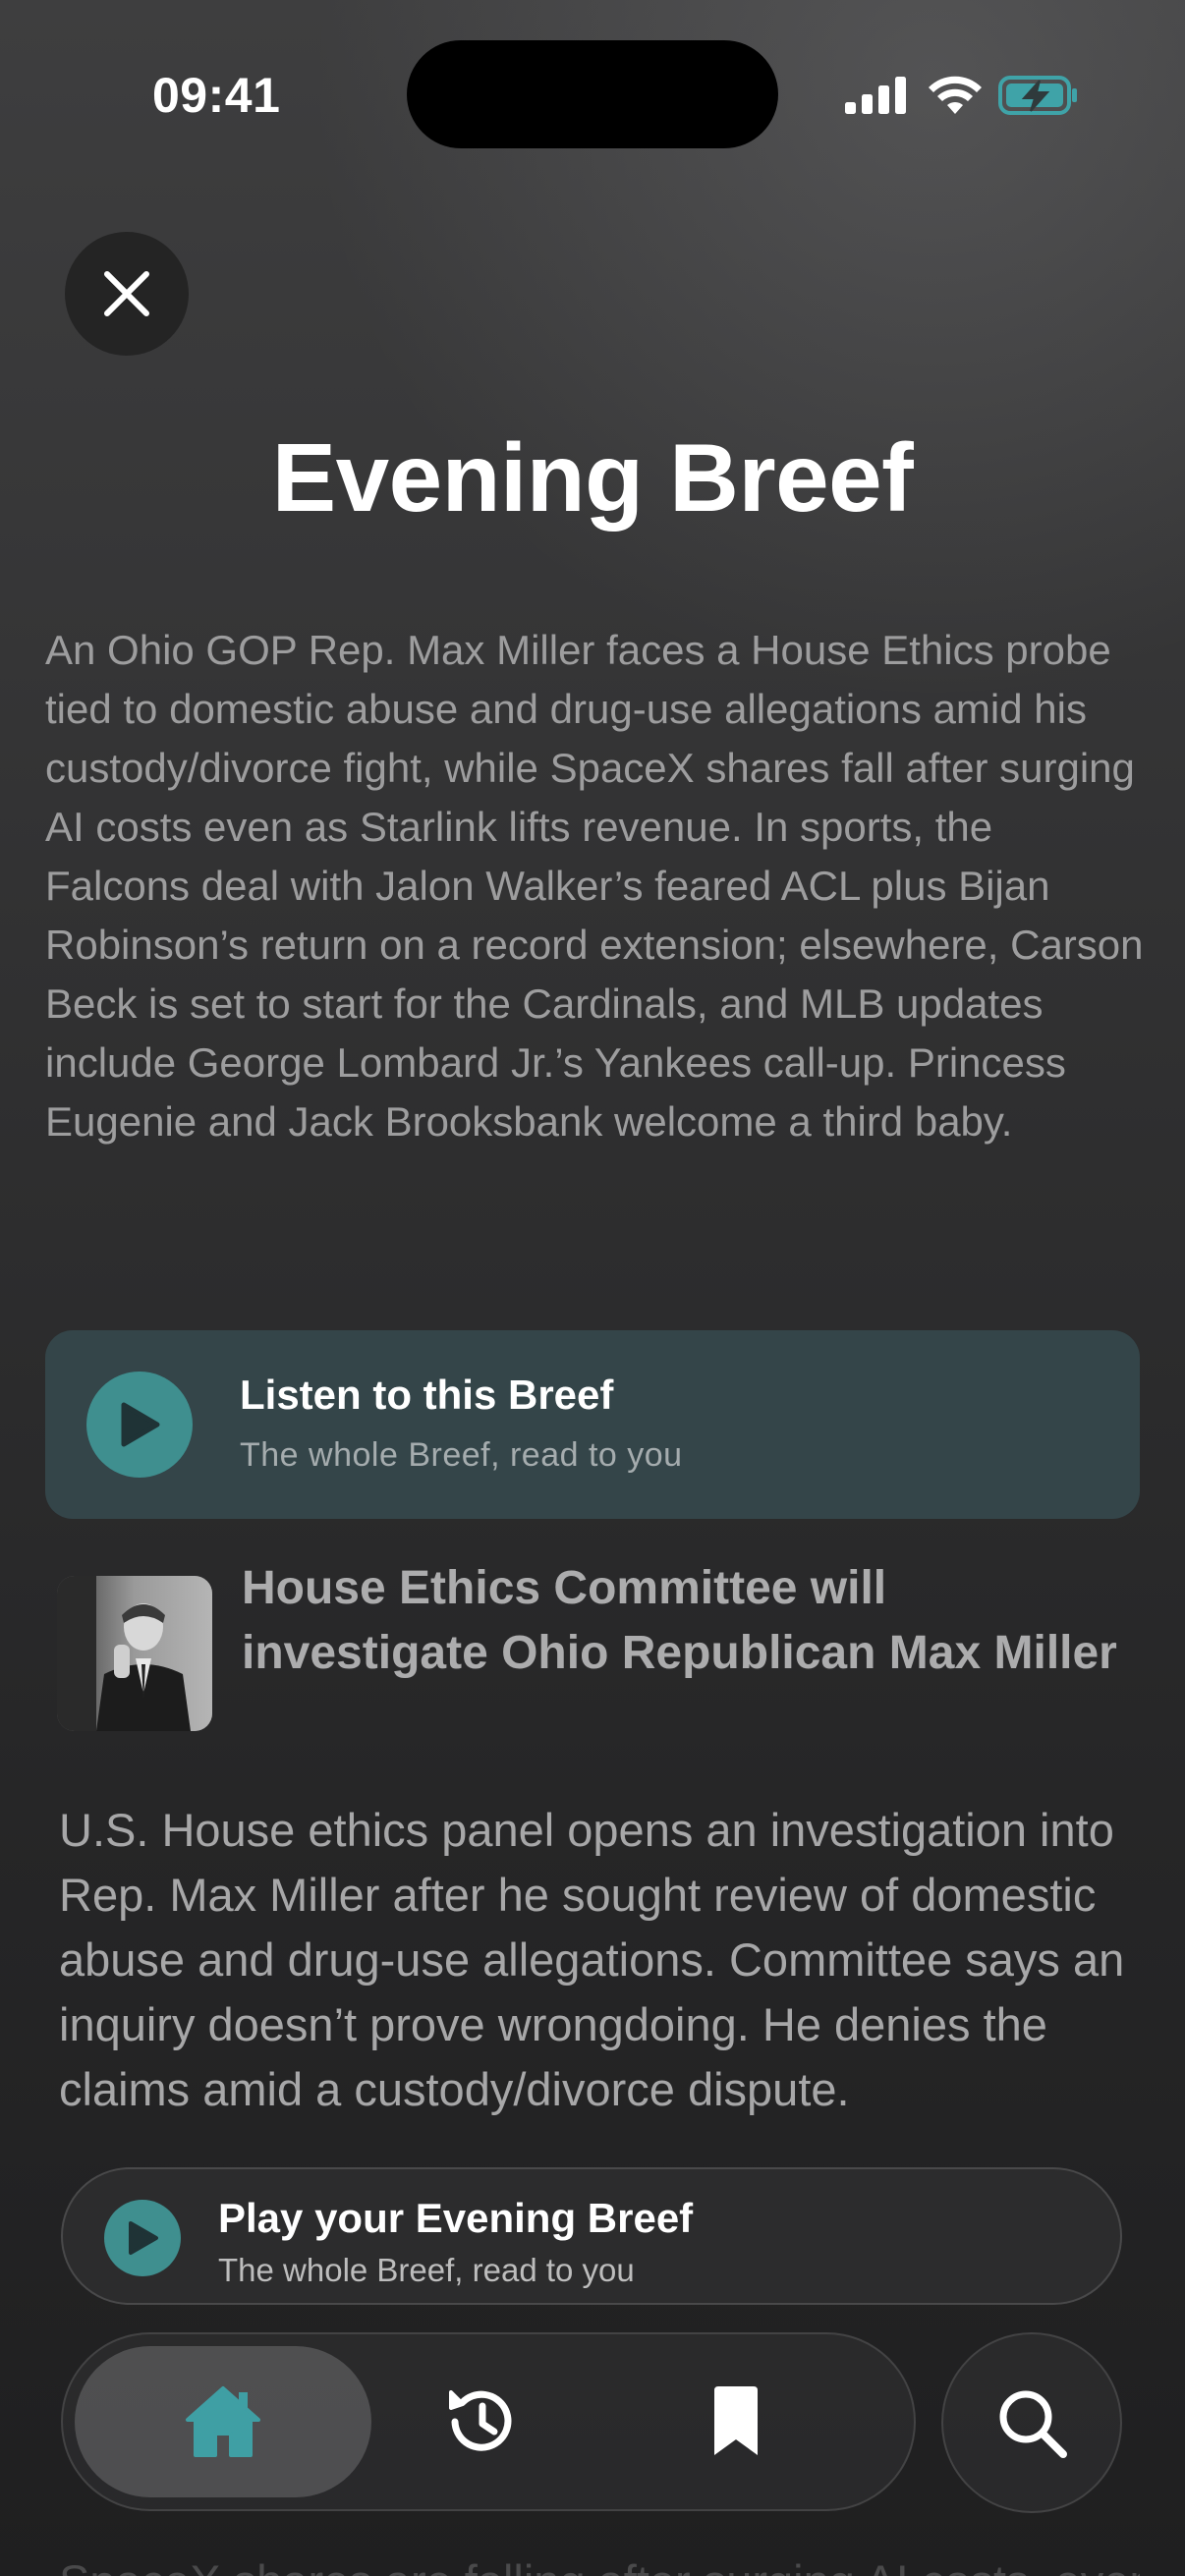  I want to click on listen-title: Listen to this Breef, so click(427, 1395).